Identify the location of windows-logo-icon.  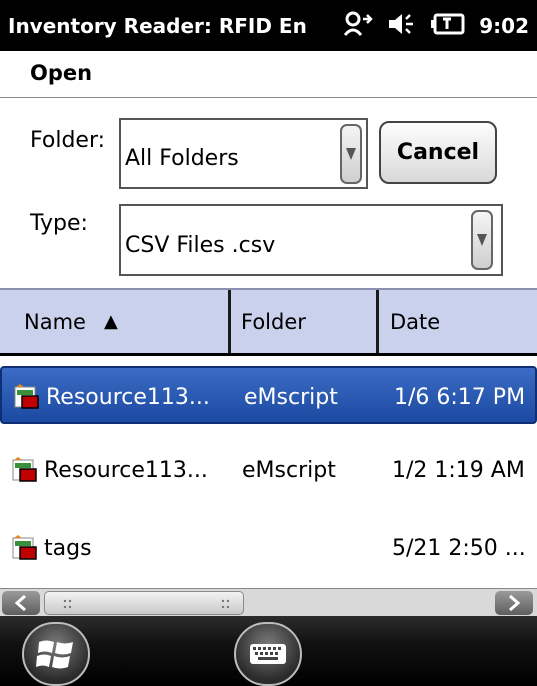
(54, 654).